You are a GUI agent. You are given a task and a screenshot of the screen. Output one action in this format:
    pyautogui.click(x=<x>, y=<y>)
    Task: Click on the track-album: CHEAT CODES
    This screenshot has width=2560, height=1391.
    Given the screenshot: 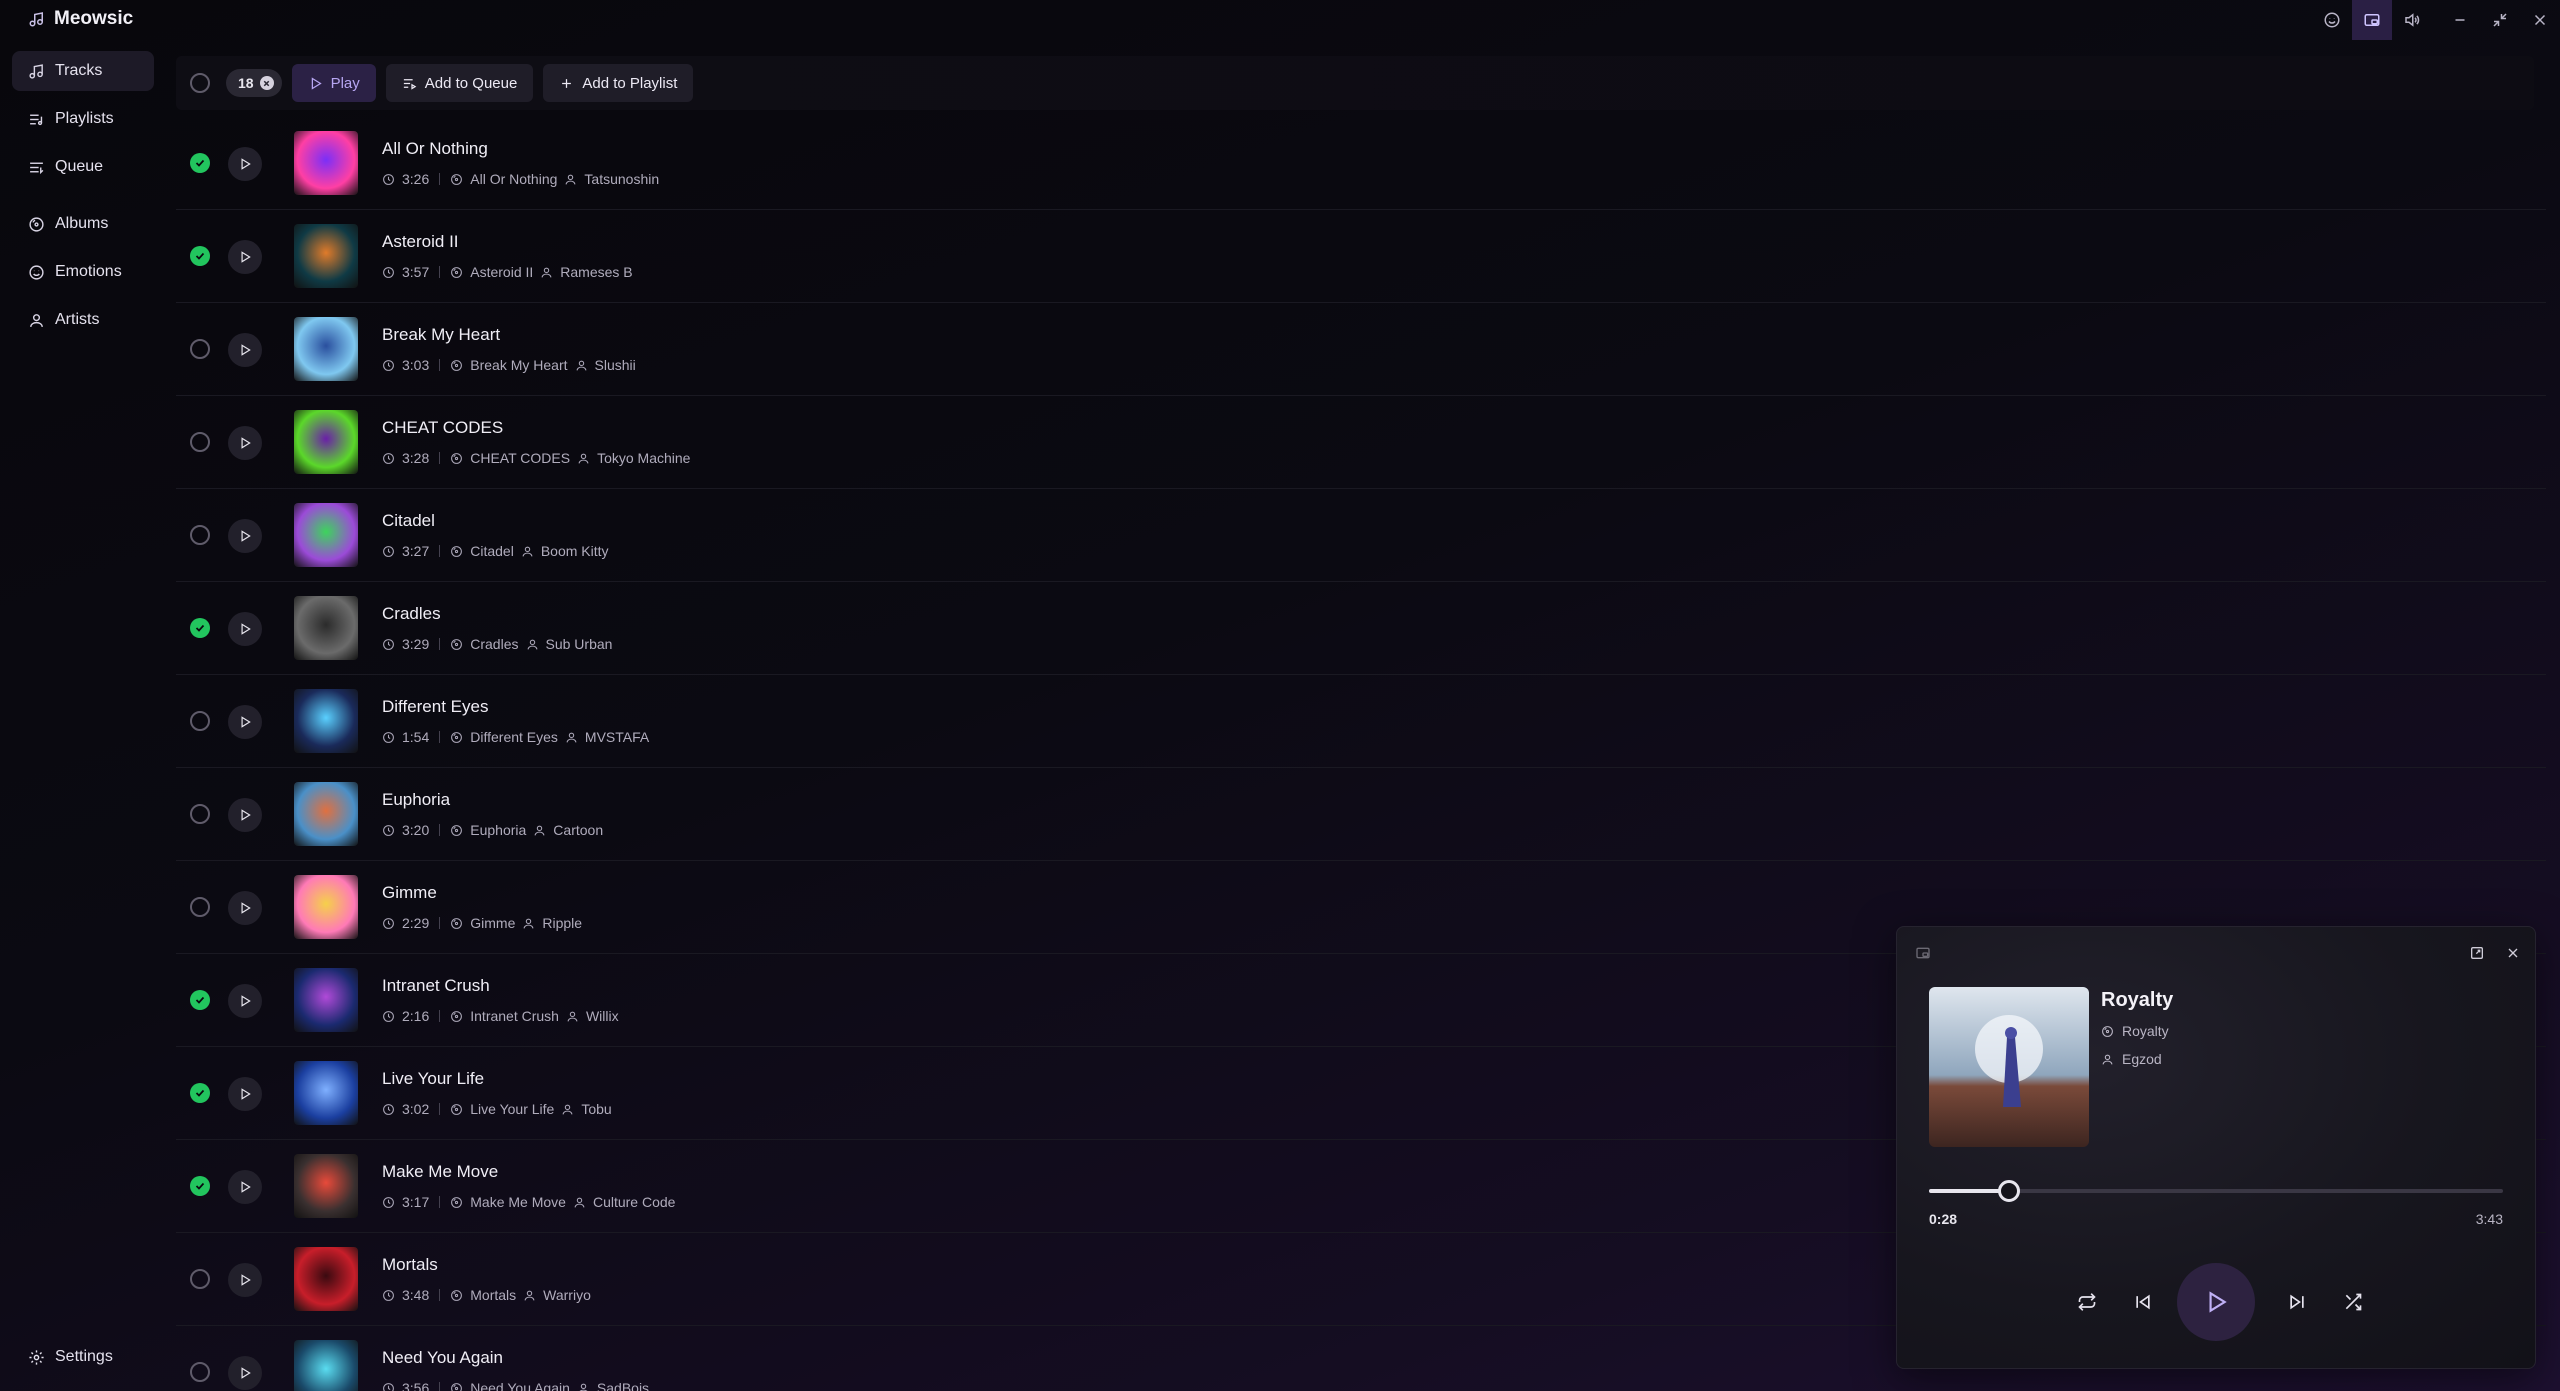 What is the action you would take?
    pyautogui.click(x=520, y=458)
    